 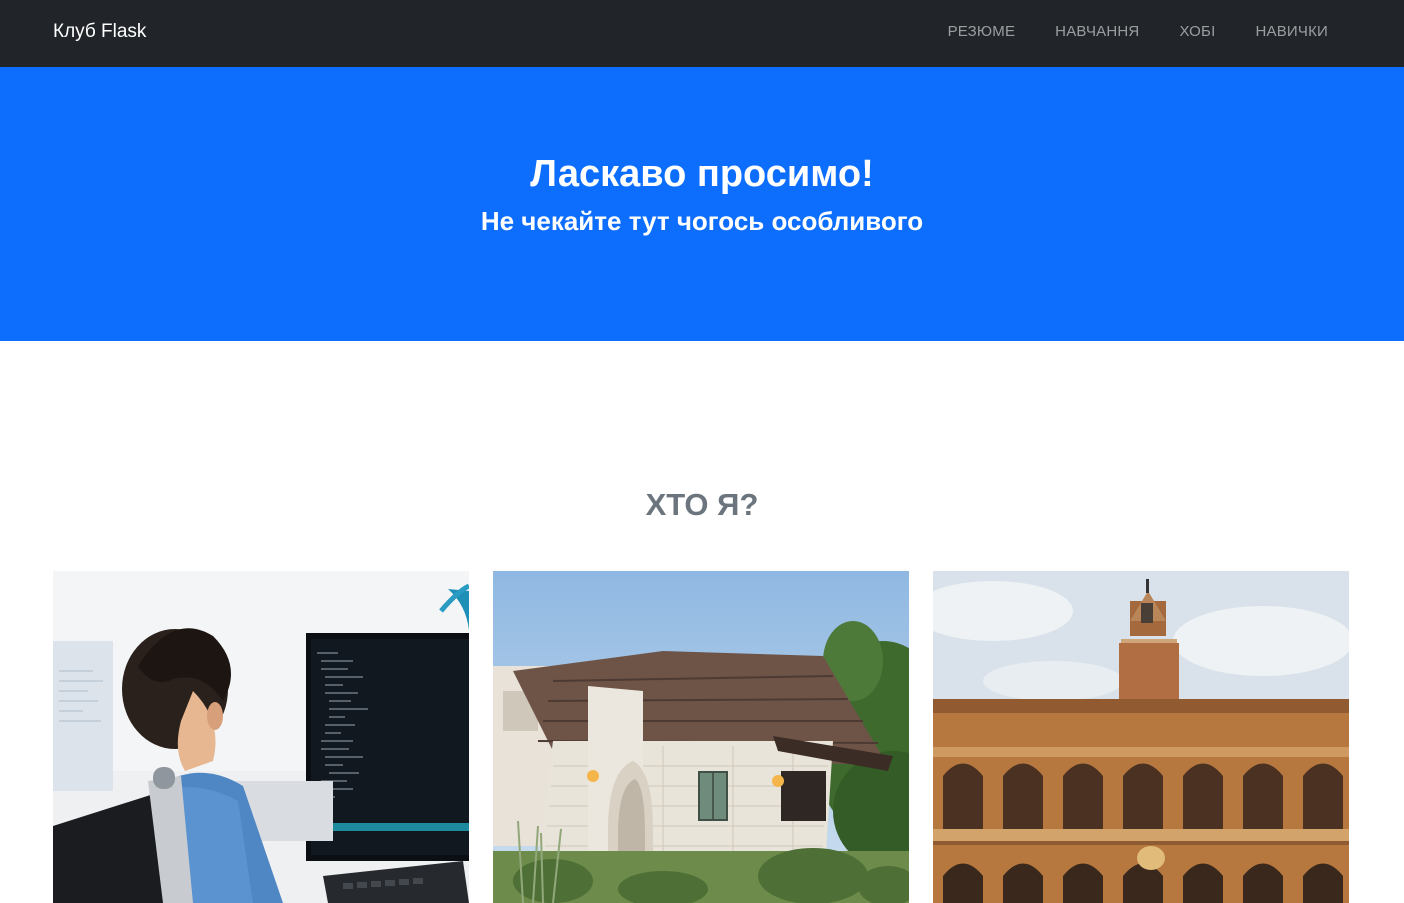 I want to click on nav-link-skills: НАВИЧКИ, so click(x=1291, y=32).